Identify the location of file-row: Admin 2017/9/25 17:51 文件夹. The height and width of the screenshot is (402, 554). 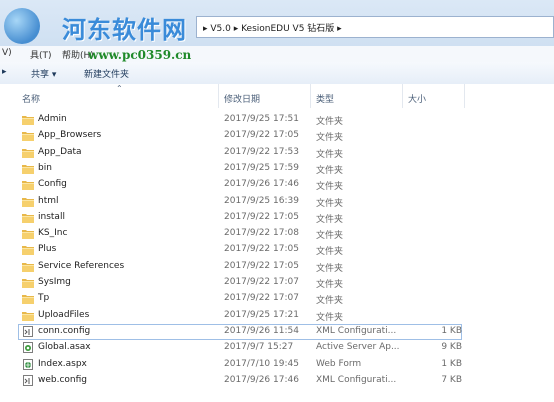
(277, 120).